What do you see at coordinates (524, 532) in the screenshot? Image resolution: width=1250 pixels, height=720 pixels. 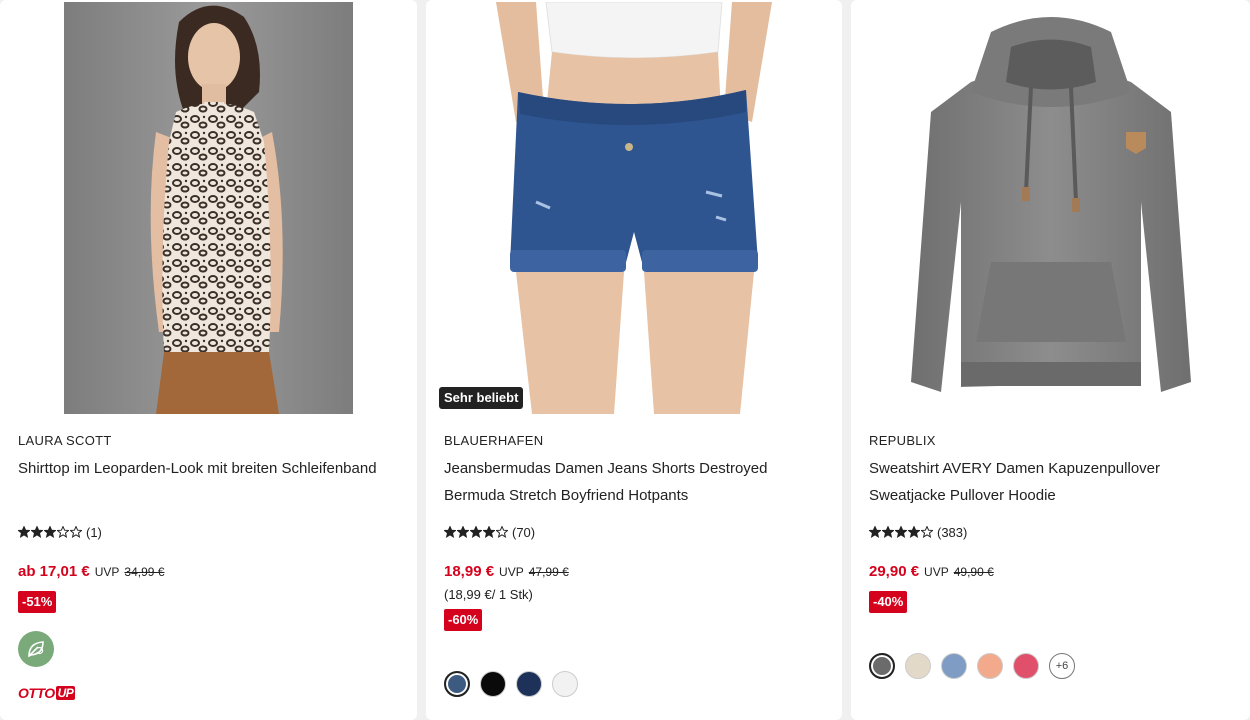 I see `rating-count: (70)` at bounding box center [524, 532].